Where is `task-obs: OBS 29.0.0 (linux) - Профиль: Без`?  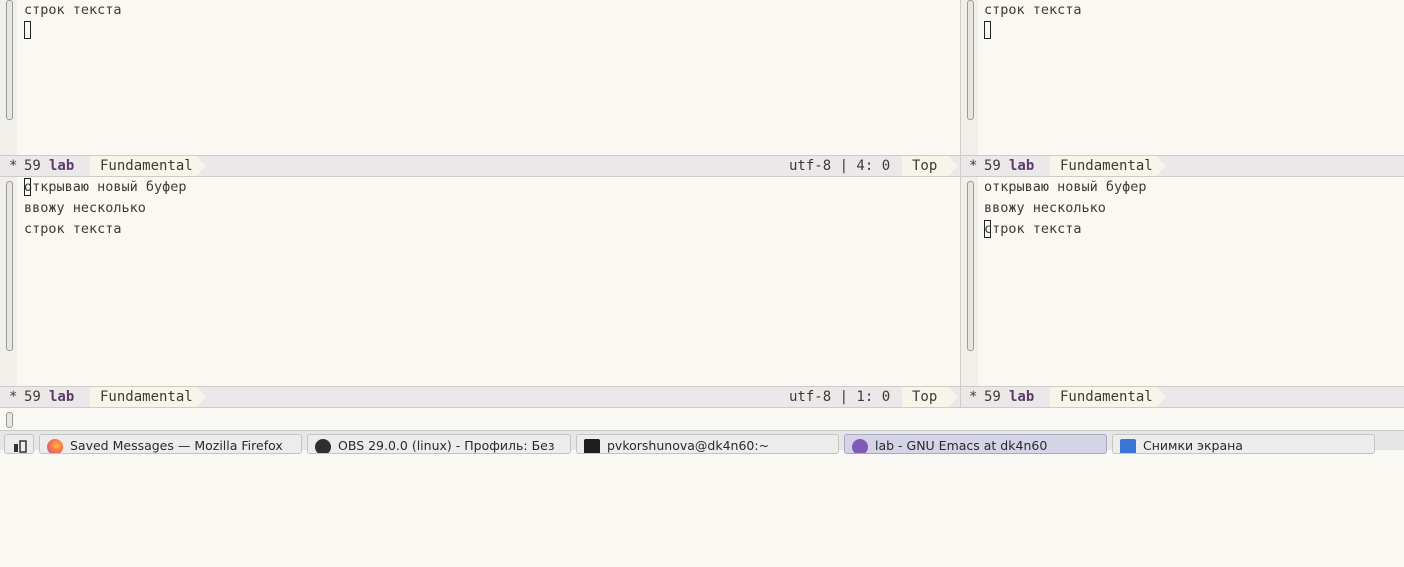
task-obs: OBS 29.0.0 (linux) - Профиль: Без is located at coordinates (439, 444).